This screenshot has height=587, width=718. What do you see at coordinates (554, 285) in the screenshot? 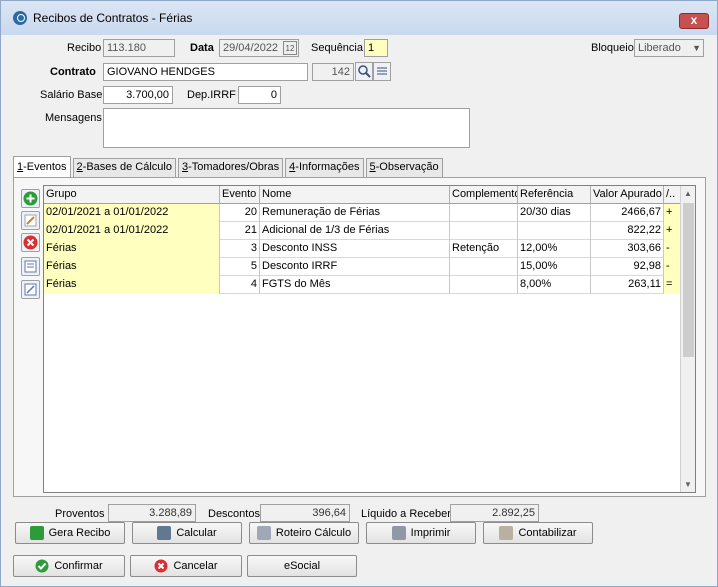
I see `cell-referencia: 8,00%` at bounding box center [554, 285].